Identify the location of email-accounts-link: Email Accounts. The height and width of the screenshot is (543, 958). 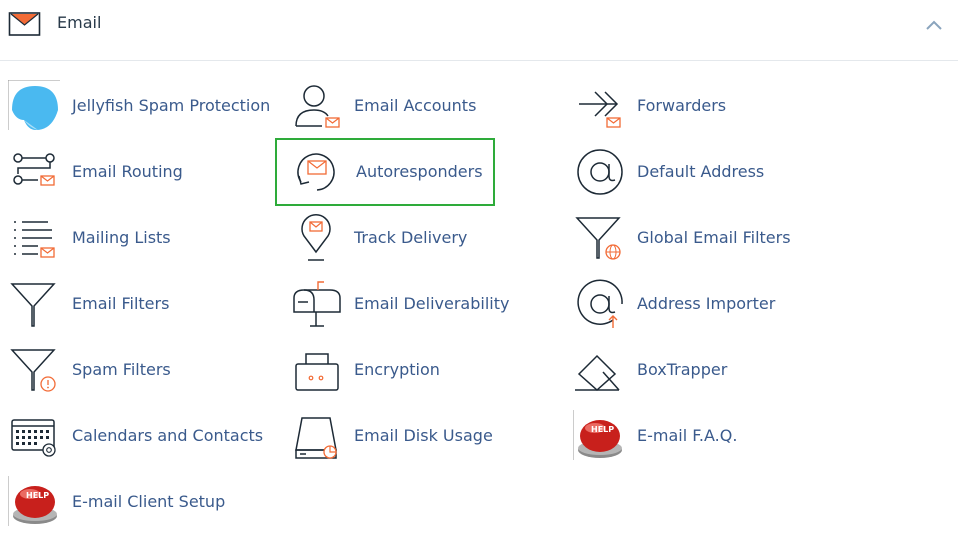
(425, 103).